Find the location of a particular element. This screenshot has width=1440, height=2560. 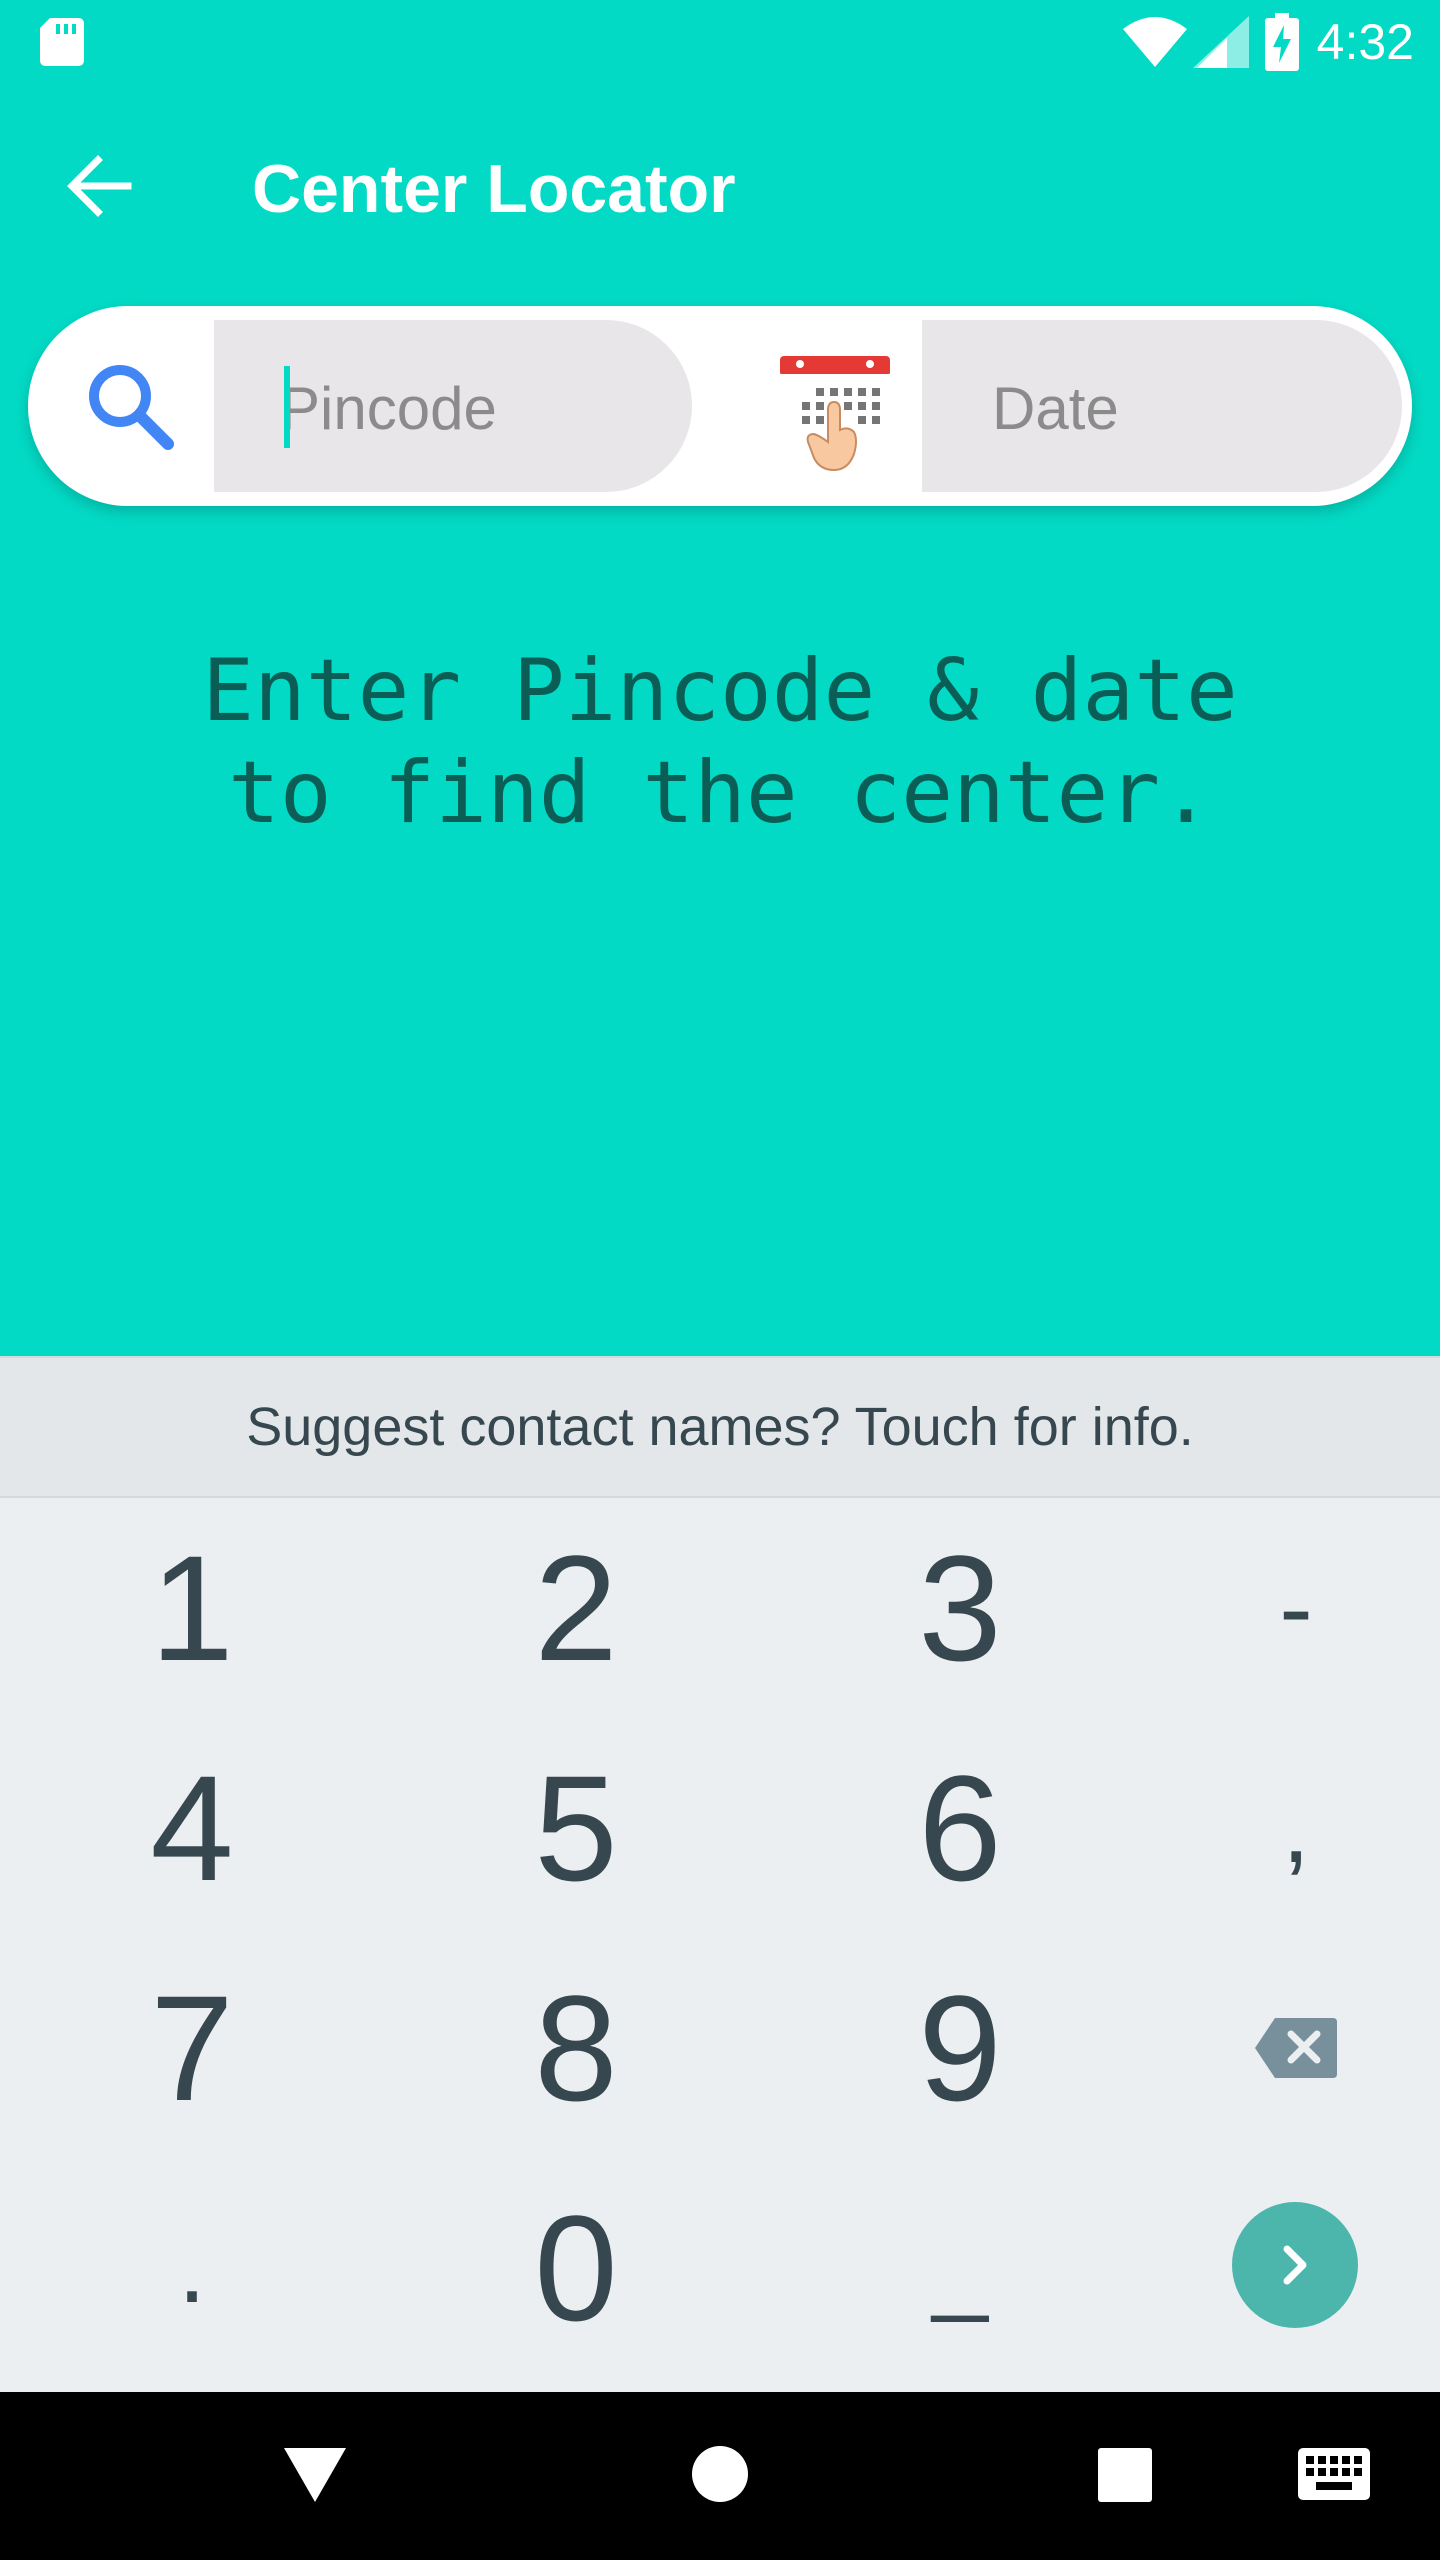

system-nav-bar is located at coordinates (720, 2476).